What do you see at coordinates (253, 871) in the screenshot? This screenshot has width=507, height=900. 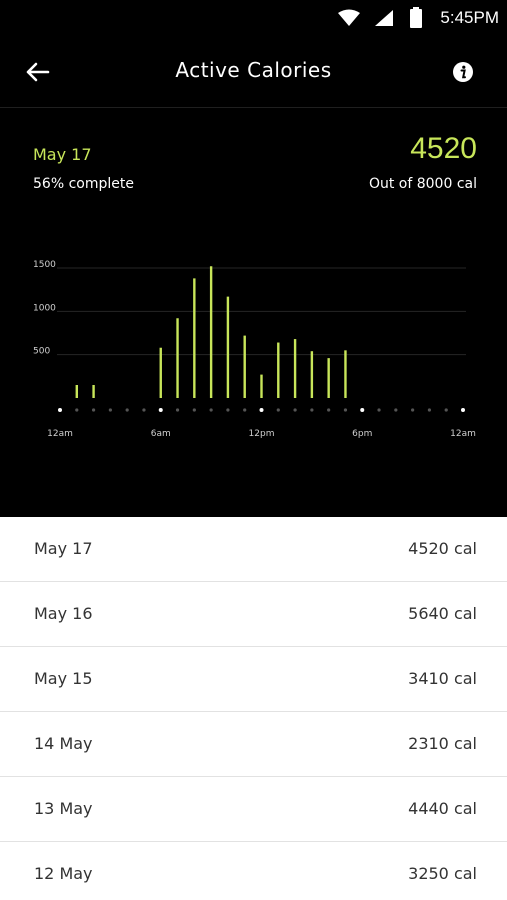 I see `list-item: 12 May 3250 cal` at bounding box center [253, 871].